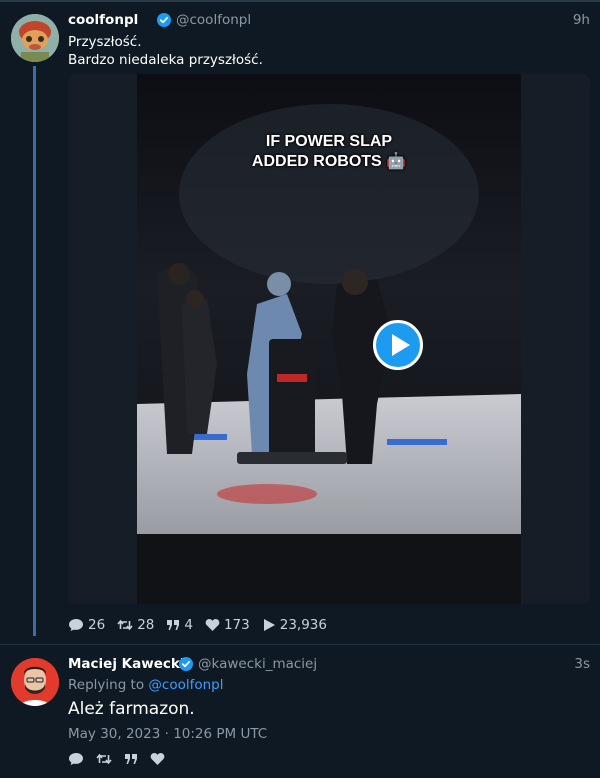 The width and height of the screenshot is (600, 778). I want to click on reply-stat: 26, so click(86, 625).